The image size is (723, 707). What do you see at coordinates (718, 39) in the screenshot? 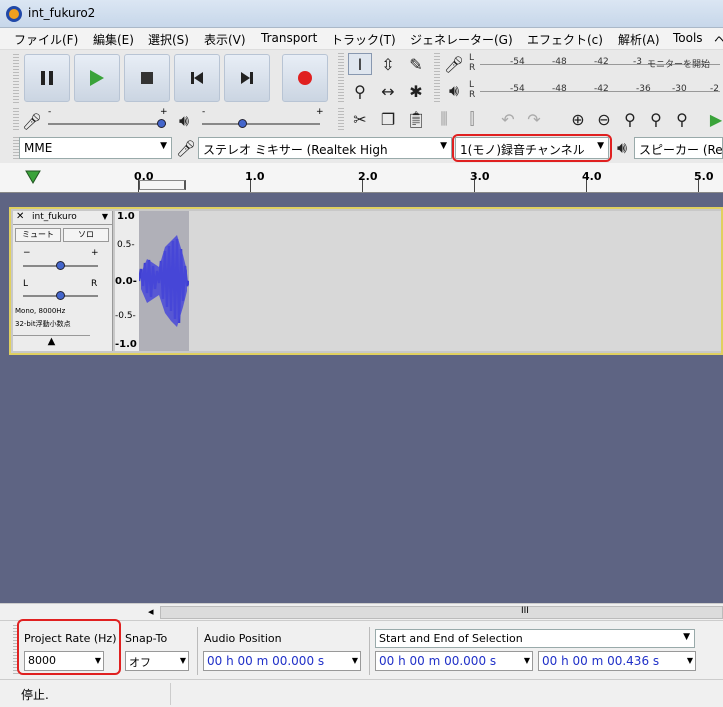
I see `menu-help: ヘ` at bounding box center [718, 39].